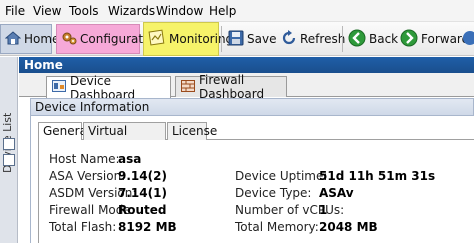 The image size is (474, 243). Describe the element at coordinates (108, 88) in the screenshot. I see `tab-device-dashboard: Device Dashboard` at that location.